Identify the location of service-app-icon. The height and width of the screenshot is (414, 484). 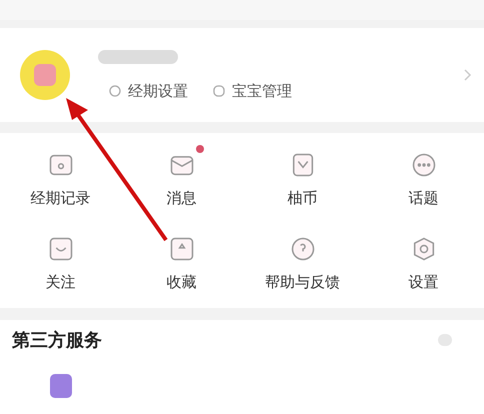
(61, 386).